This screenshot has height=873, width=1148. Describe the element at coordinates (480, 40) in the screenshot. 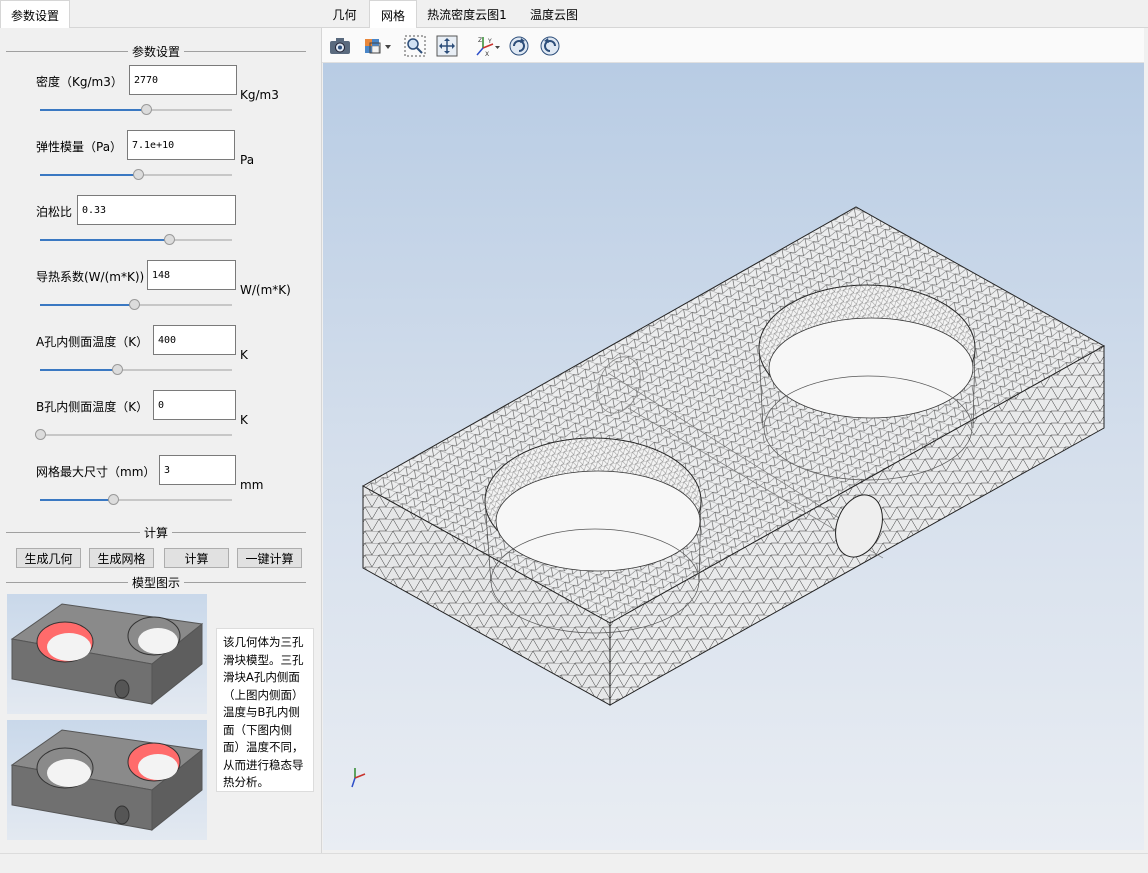

I see `svg-text: Z` at that location.